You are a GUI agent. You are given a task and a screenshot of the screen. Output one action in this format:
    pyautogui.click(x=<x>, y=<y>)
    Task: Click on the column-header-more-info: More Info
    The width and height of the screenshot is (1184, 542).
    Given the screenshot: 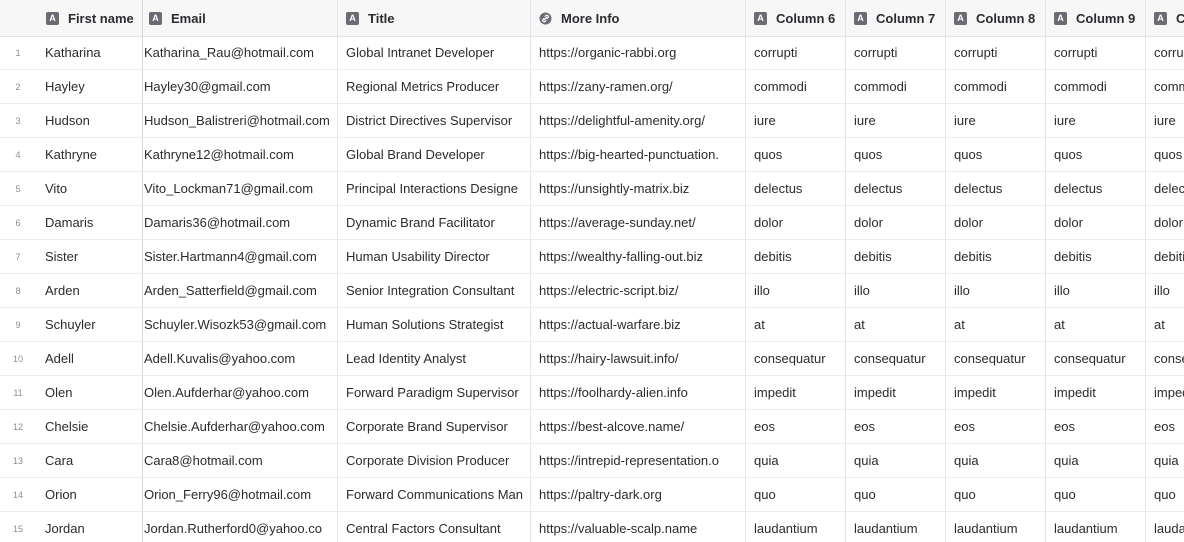 What is the action you would take?
    pyautogui.click(x=638, y=18)
    